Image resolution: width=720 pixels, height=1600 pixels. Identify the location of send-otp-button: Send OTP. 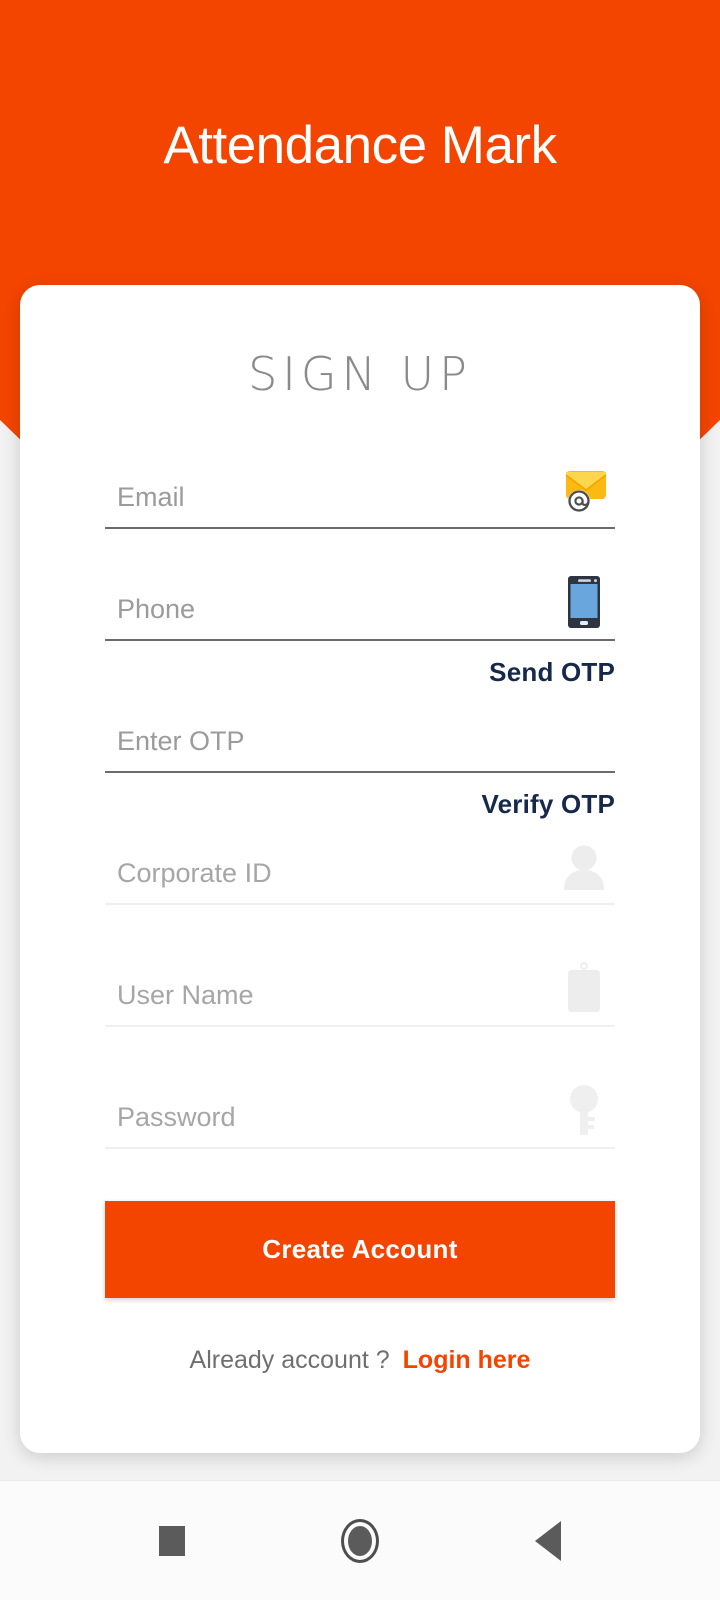
(552, 672).